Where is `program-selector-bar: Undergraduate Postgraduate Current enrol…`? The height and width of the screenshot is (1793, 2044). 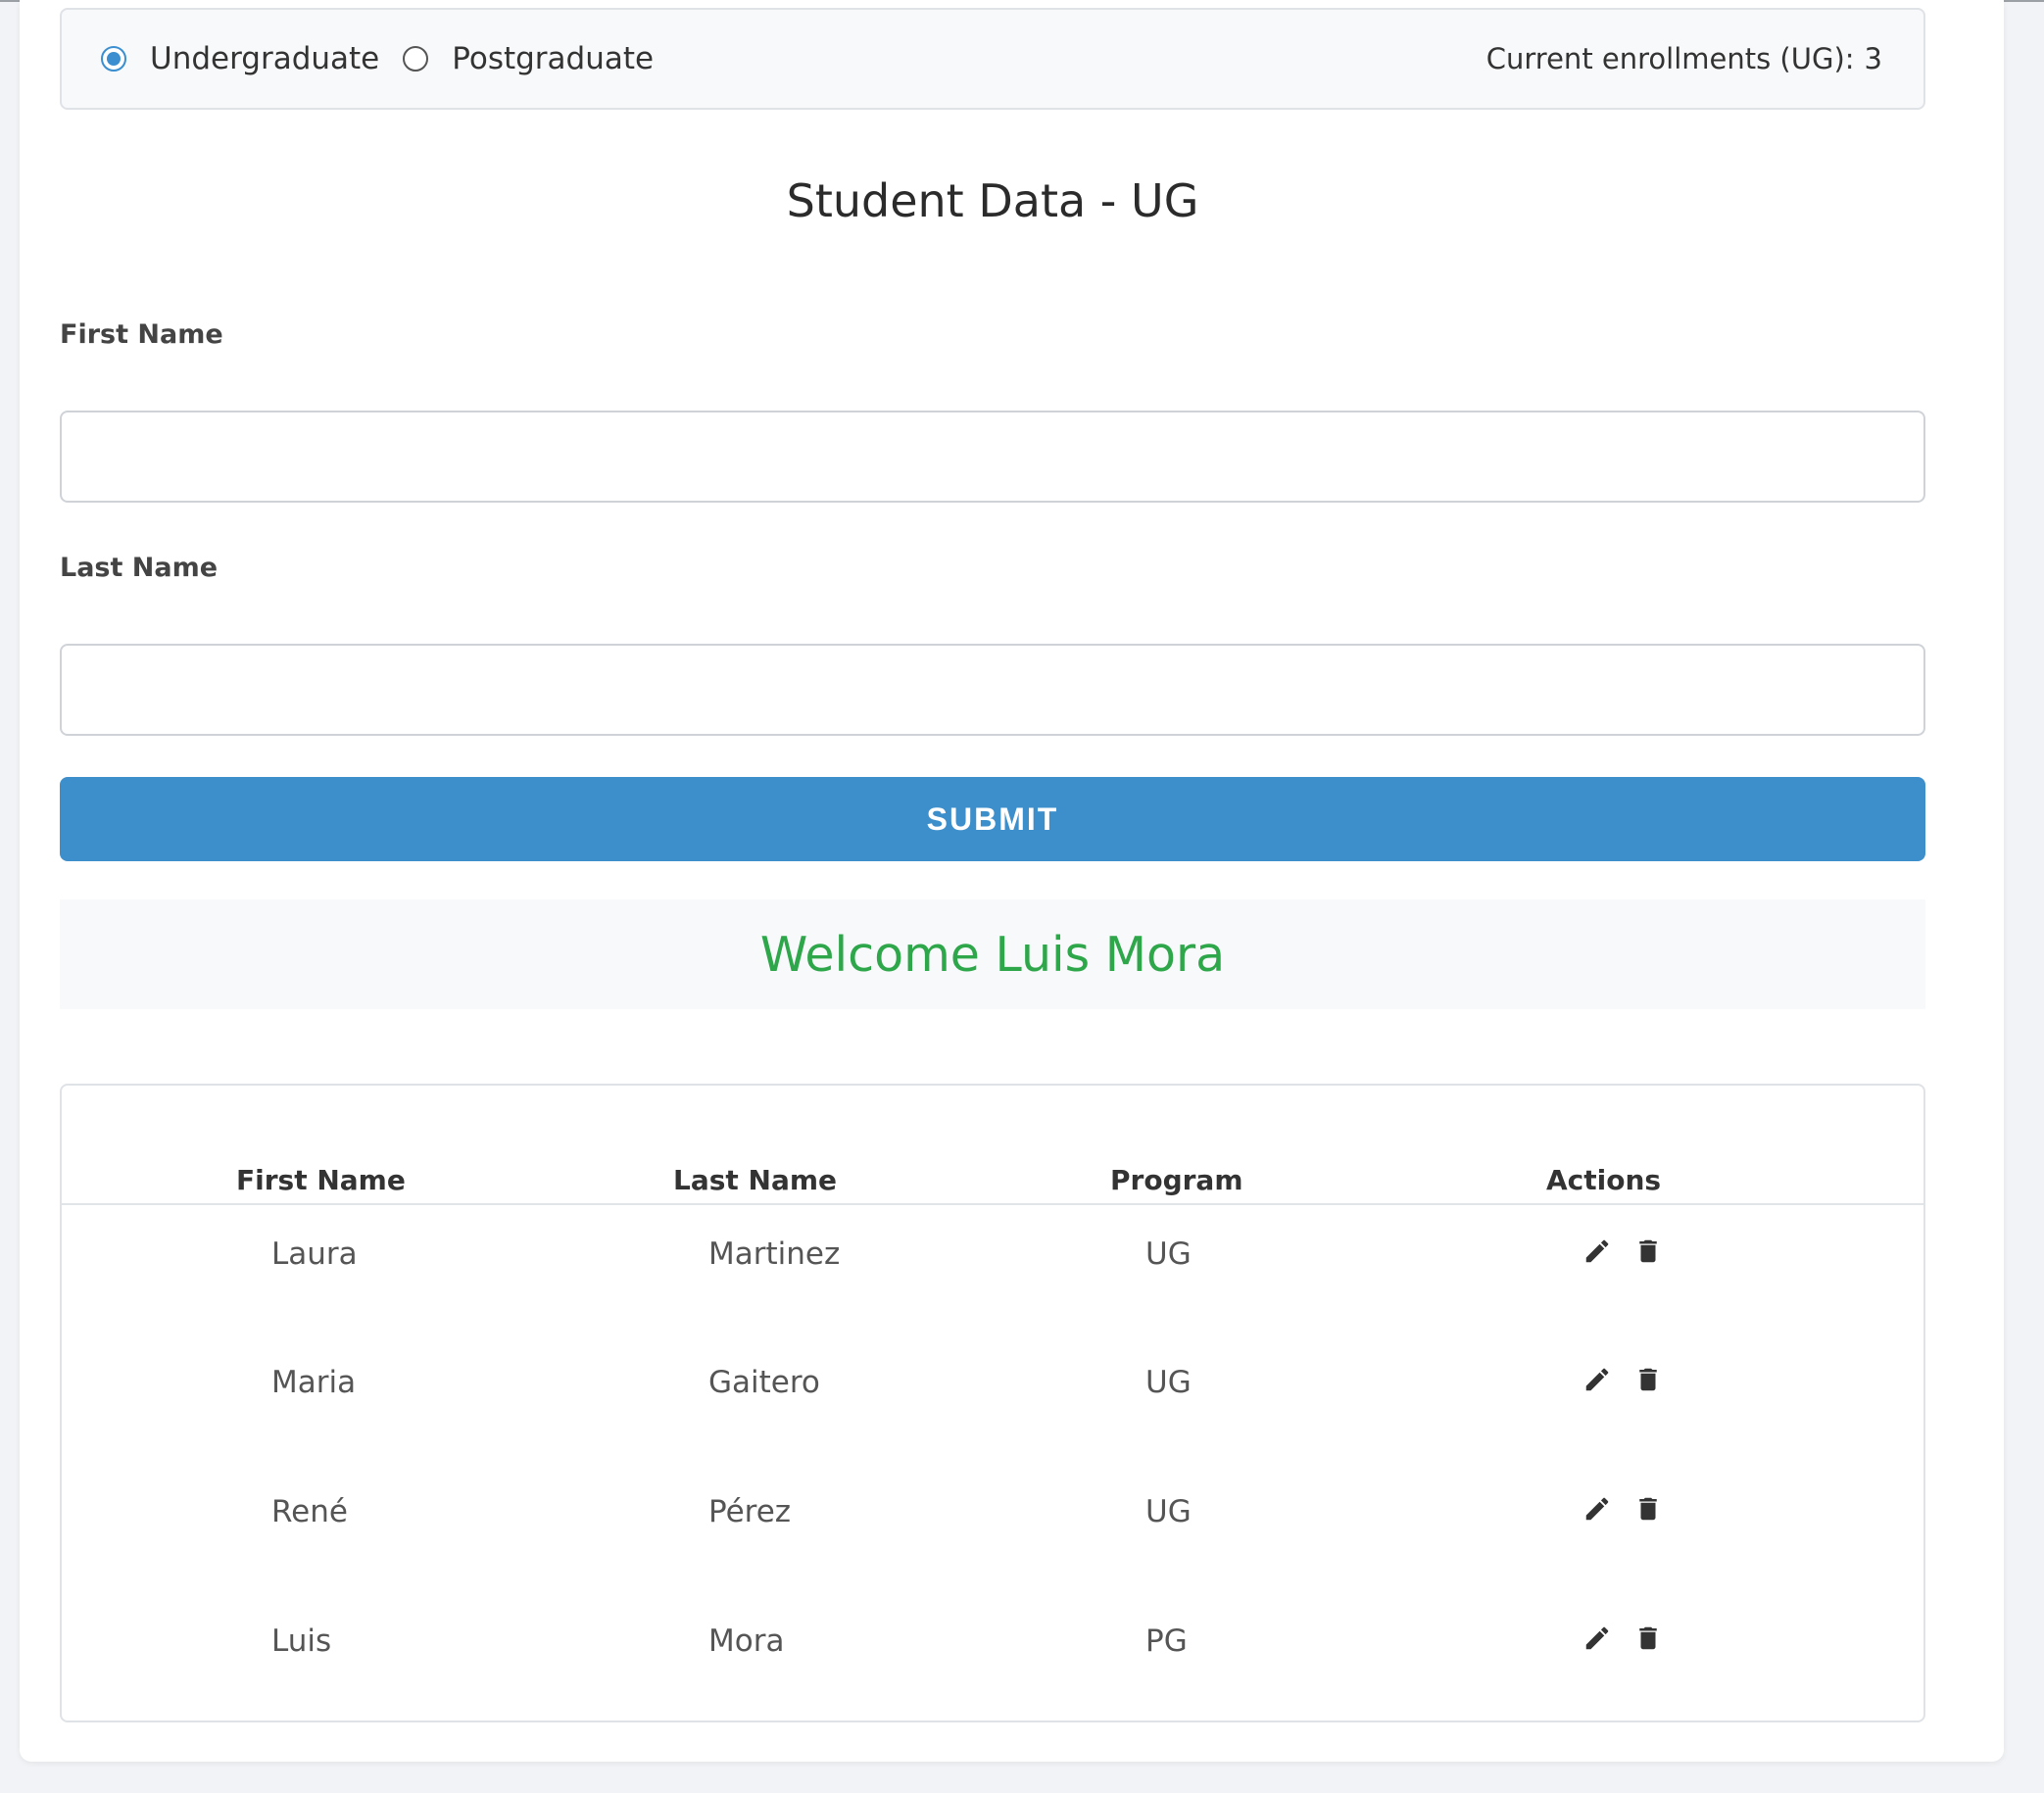
program-selector-bar: Undergraduate Postgraduate Current enrol… is located at coordinates (993, 59).